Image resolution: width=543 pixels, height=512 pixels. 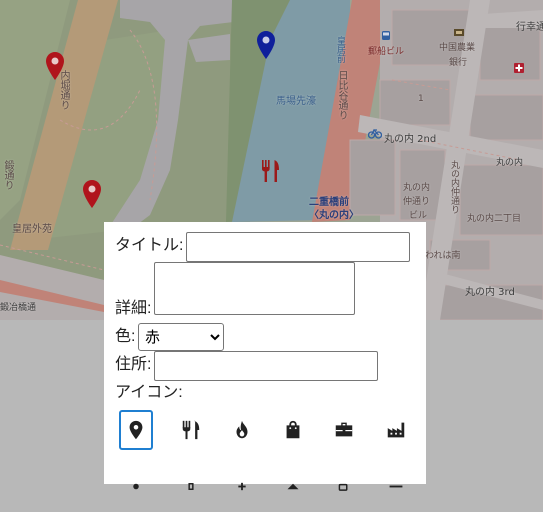 I want to click on road-label-left: 鍛通り, so click(x=7, y=175).